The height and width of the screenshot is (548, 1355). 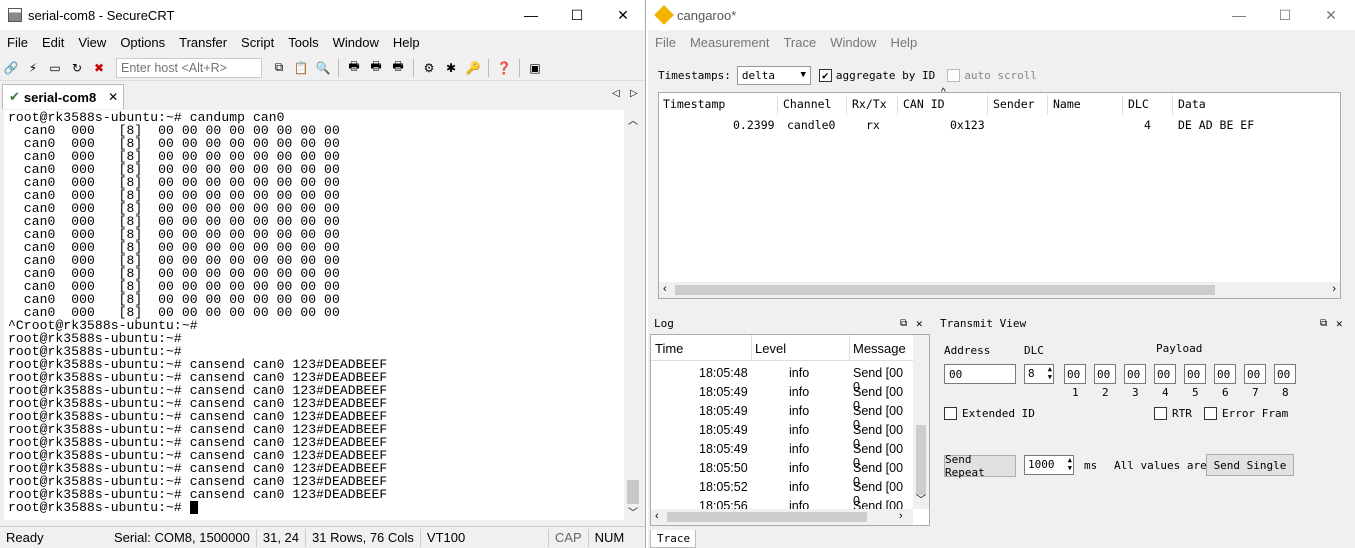 I want to click on log-row: 18:05:50 info Send [00 0, so click(x=782, y=473).